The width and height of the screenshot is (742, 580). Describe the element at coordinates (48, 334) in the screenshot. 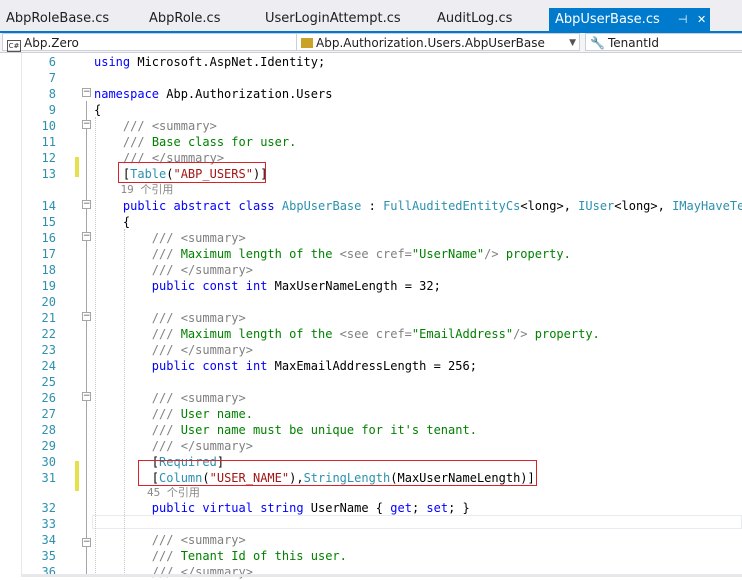

I see `line-number: 22` at that location.